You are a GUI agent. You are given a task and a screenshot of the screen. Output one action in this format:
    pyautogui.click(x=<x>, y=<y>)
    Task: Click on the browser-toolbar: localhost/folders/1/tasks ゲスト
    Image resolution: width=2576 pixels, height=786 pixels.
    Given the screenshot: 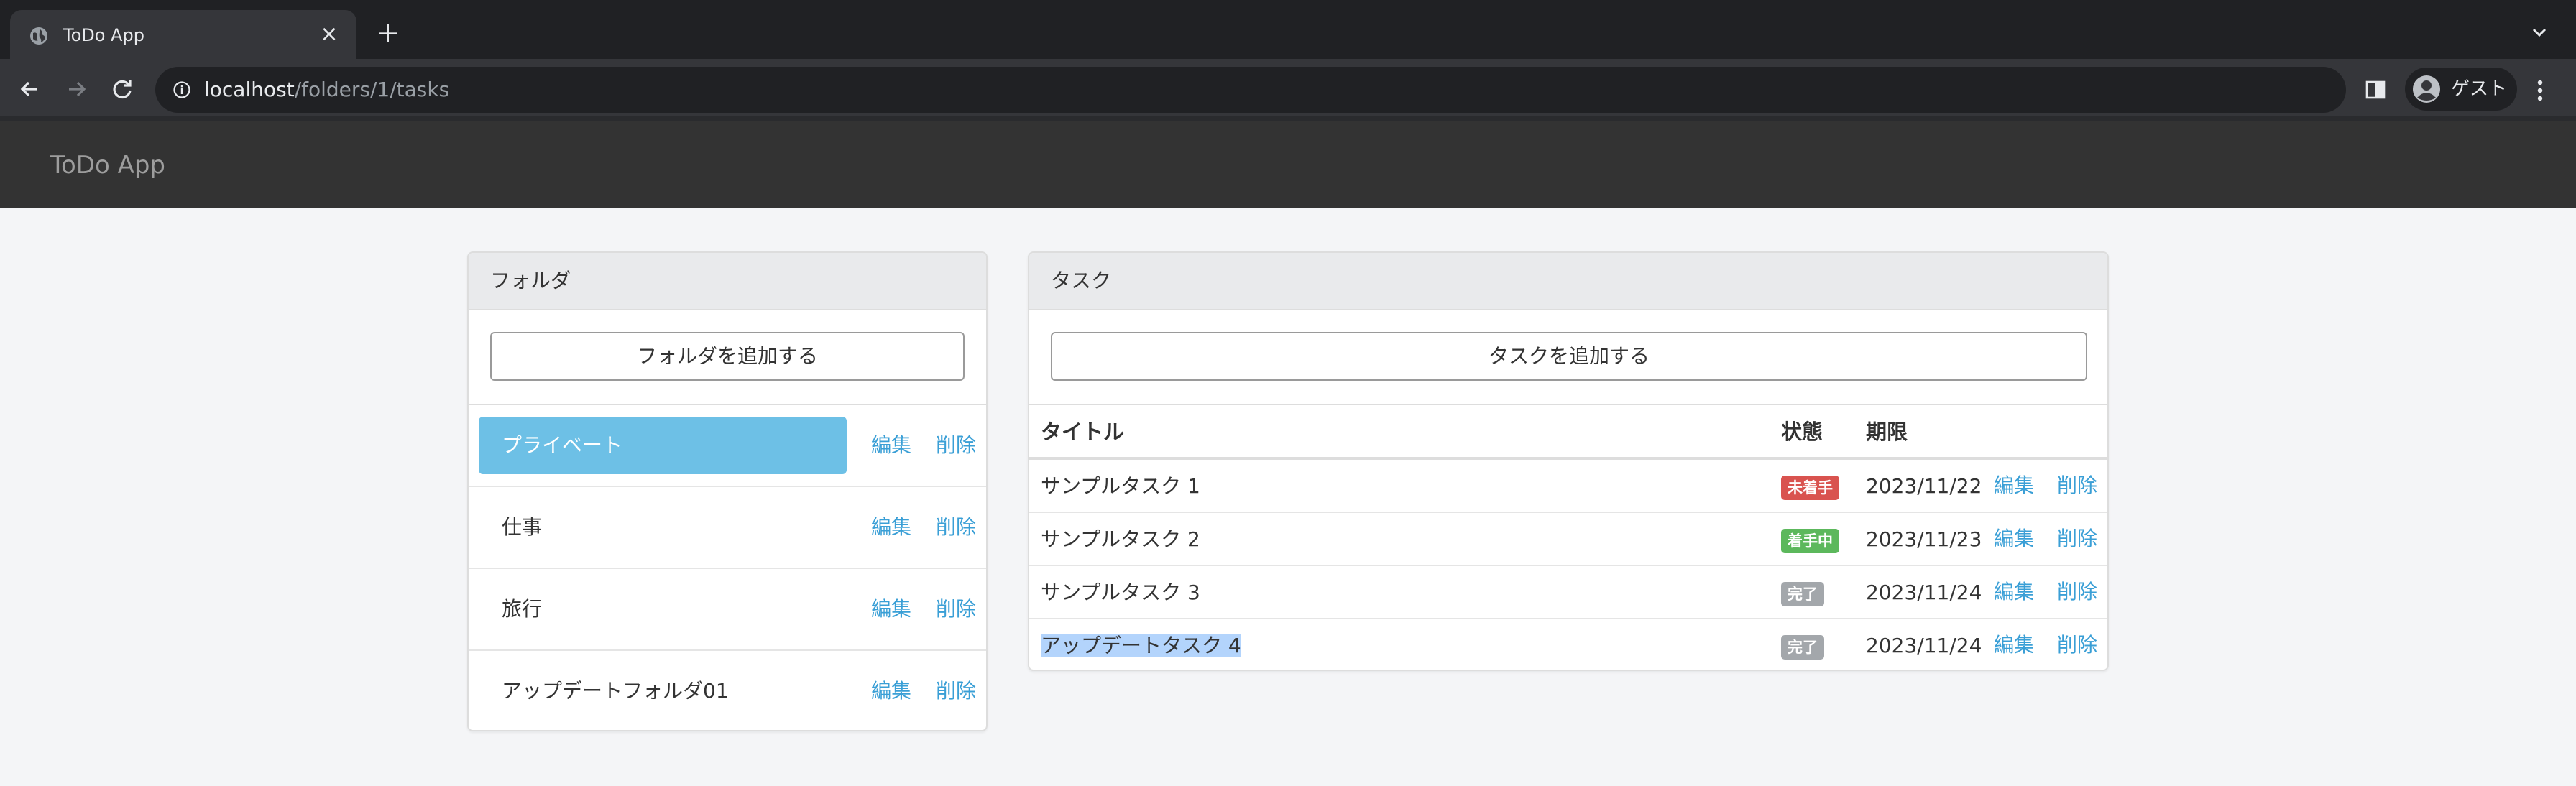 What is the action you would take?
    pyautogui.click(x=1288, y=90)
    